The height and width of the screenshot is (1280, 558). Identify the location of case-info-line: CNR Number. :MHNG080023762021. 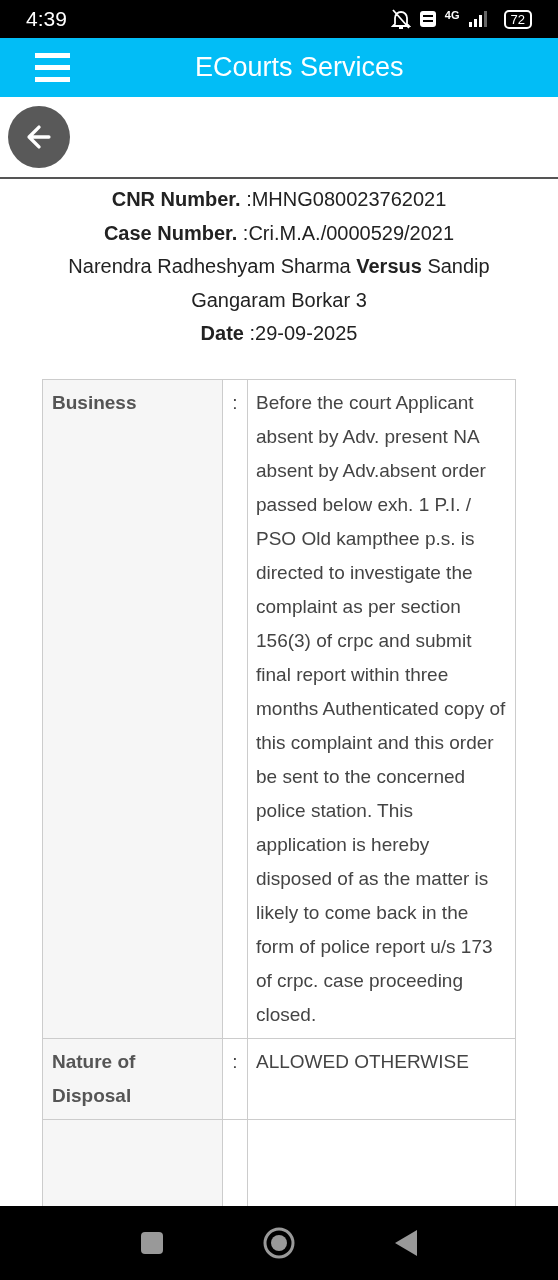
(279, 199).